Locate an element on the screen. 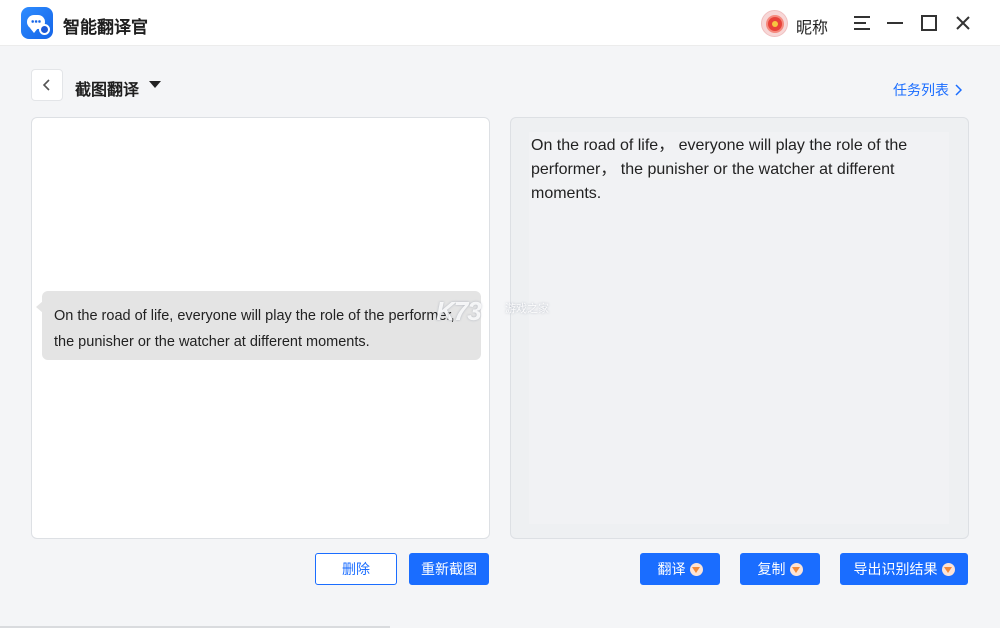 The width and height of the screenshot is (1000, 628). delete-button-label: 删除 is located at coordinates (356, 569).